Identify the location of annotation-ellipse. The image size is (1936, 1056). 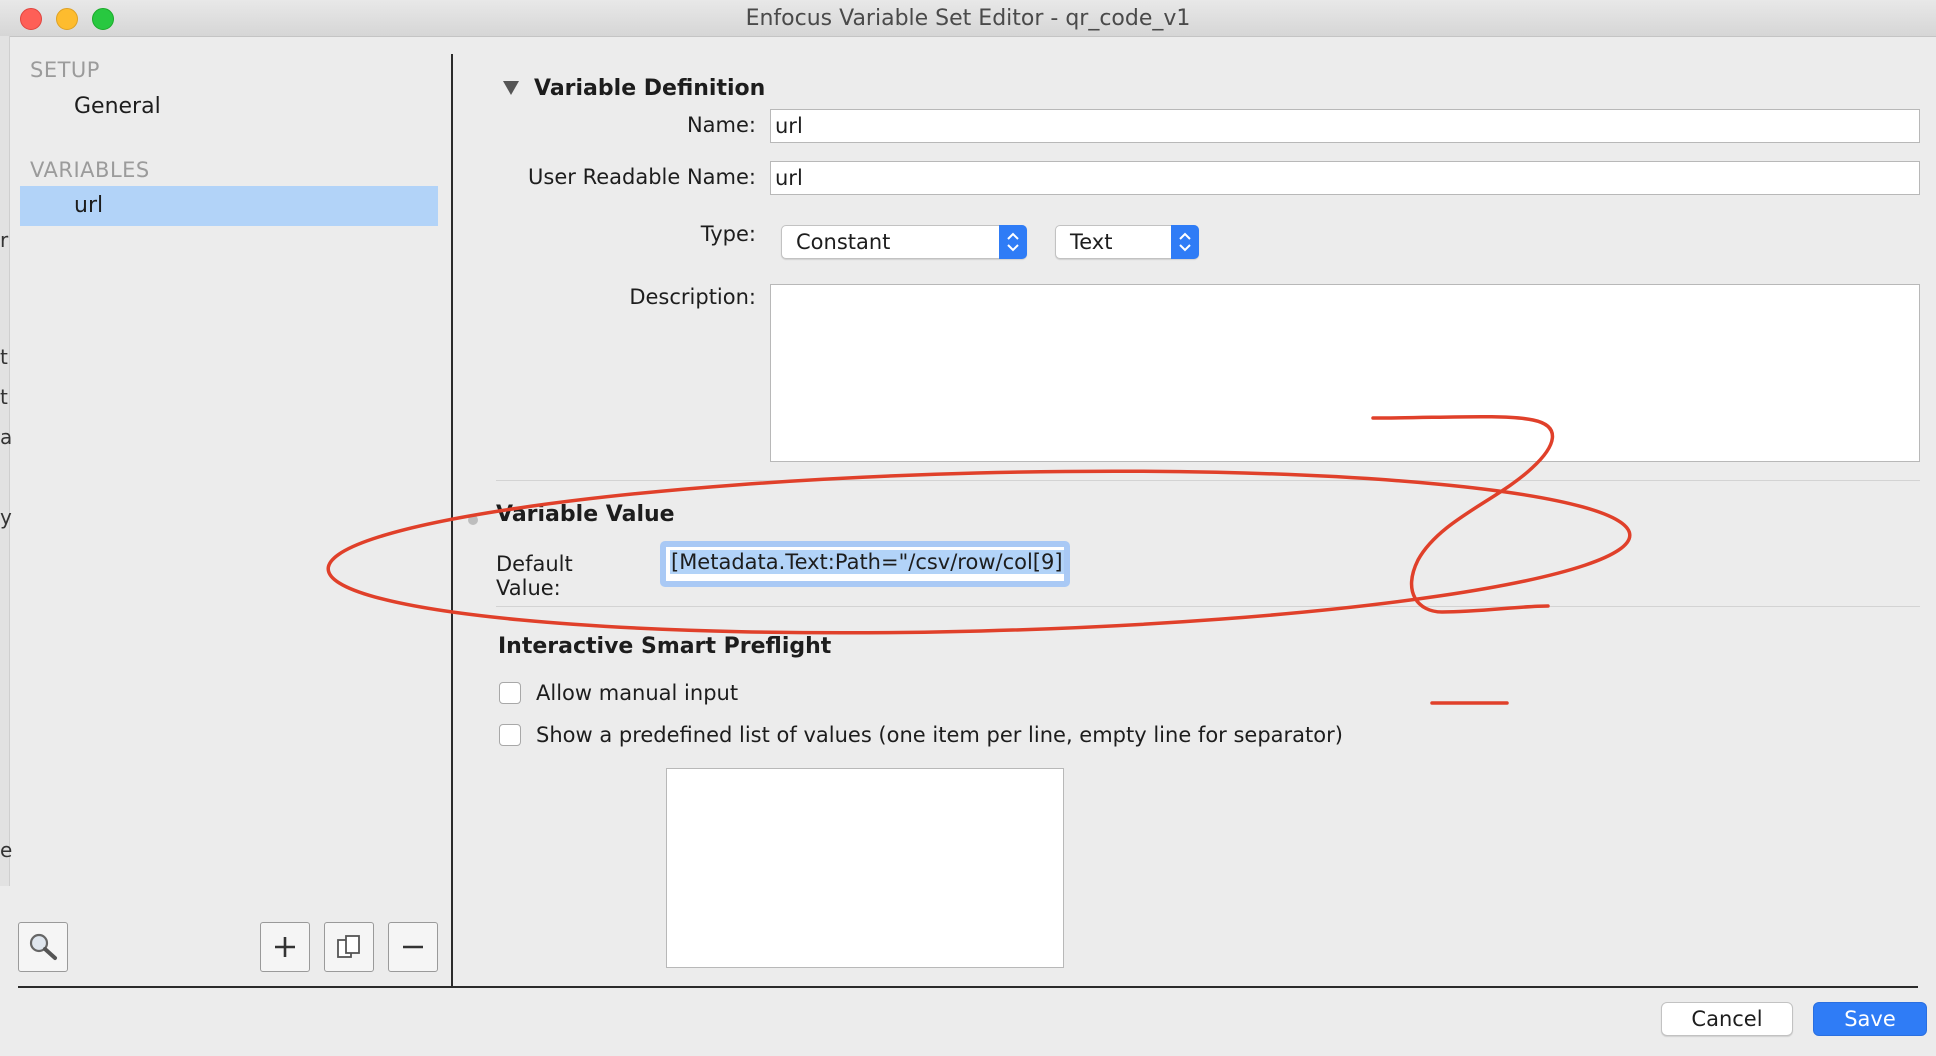
(979, 552).